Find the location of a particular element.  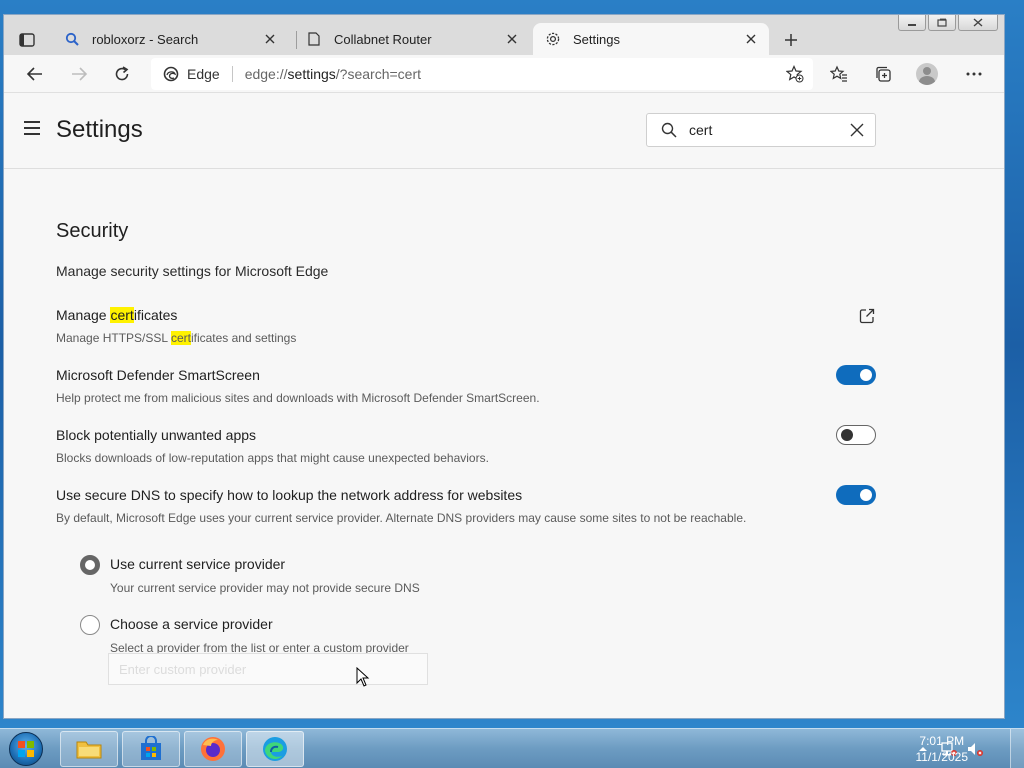

clock-time: 7:01 PM is located at coordinates (942, 741).